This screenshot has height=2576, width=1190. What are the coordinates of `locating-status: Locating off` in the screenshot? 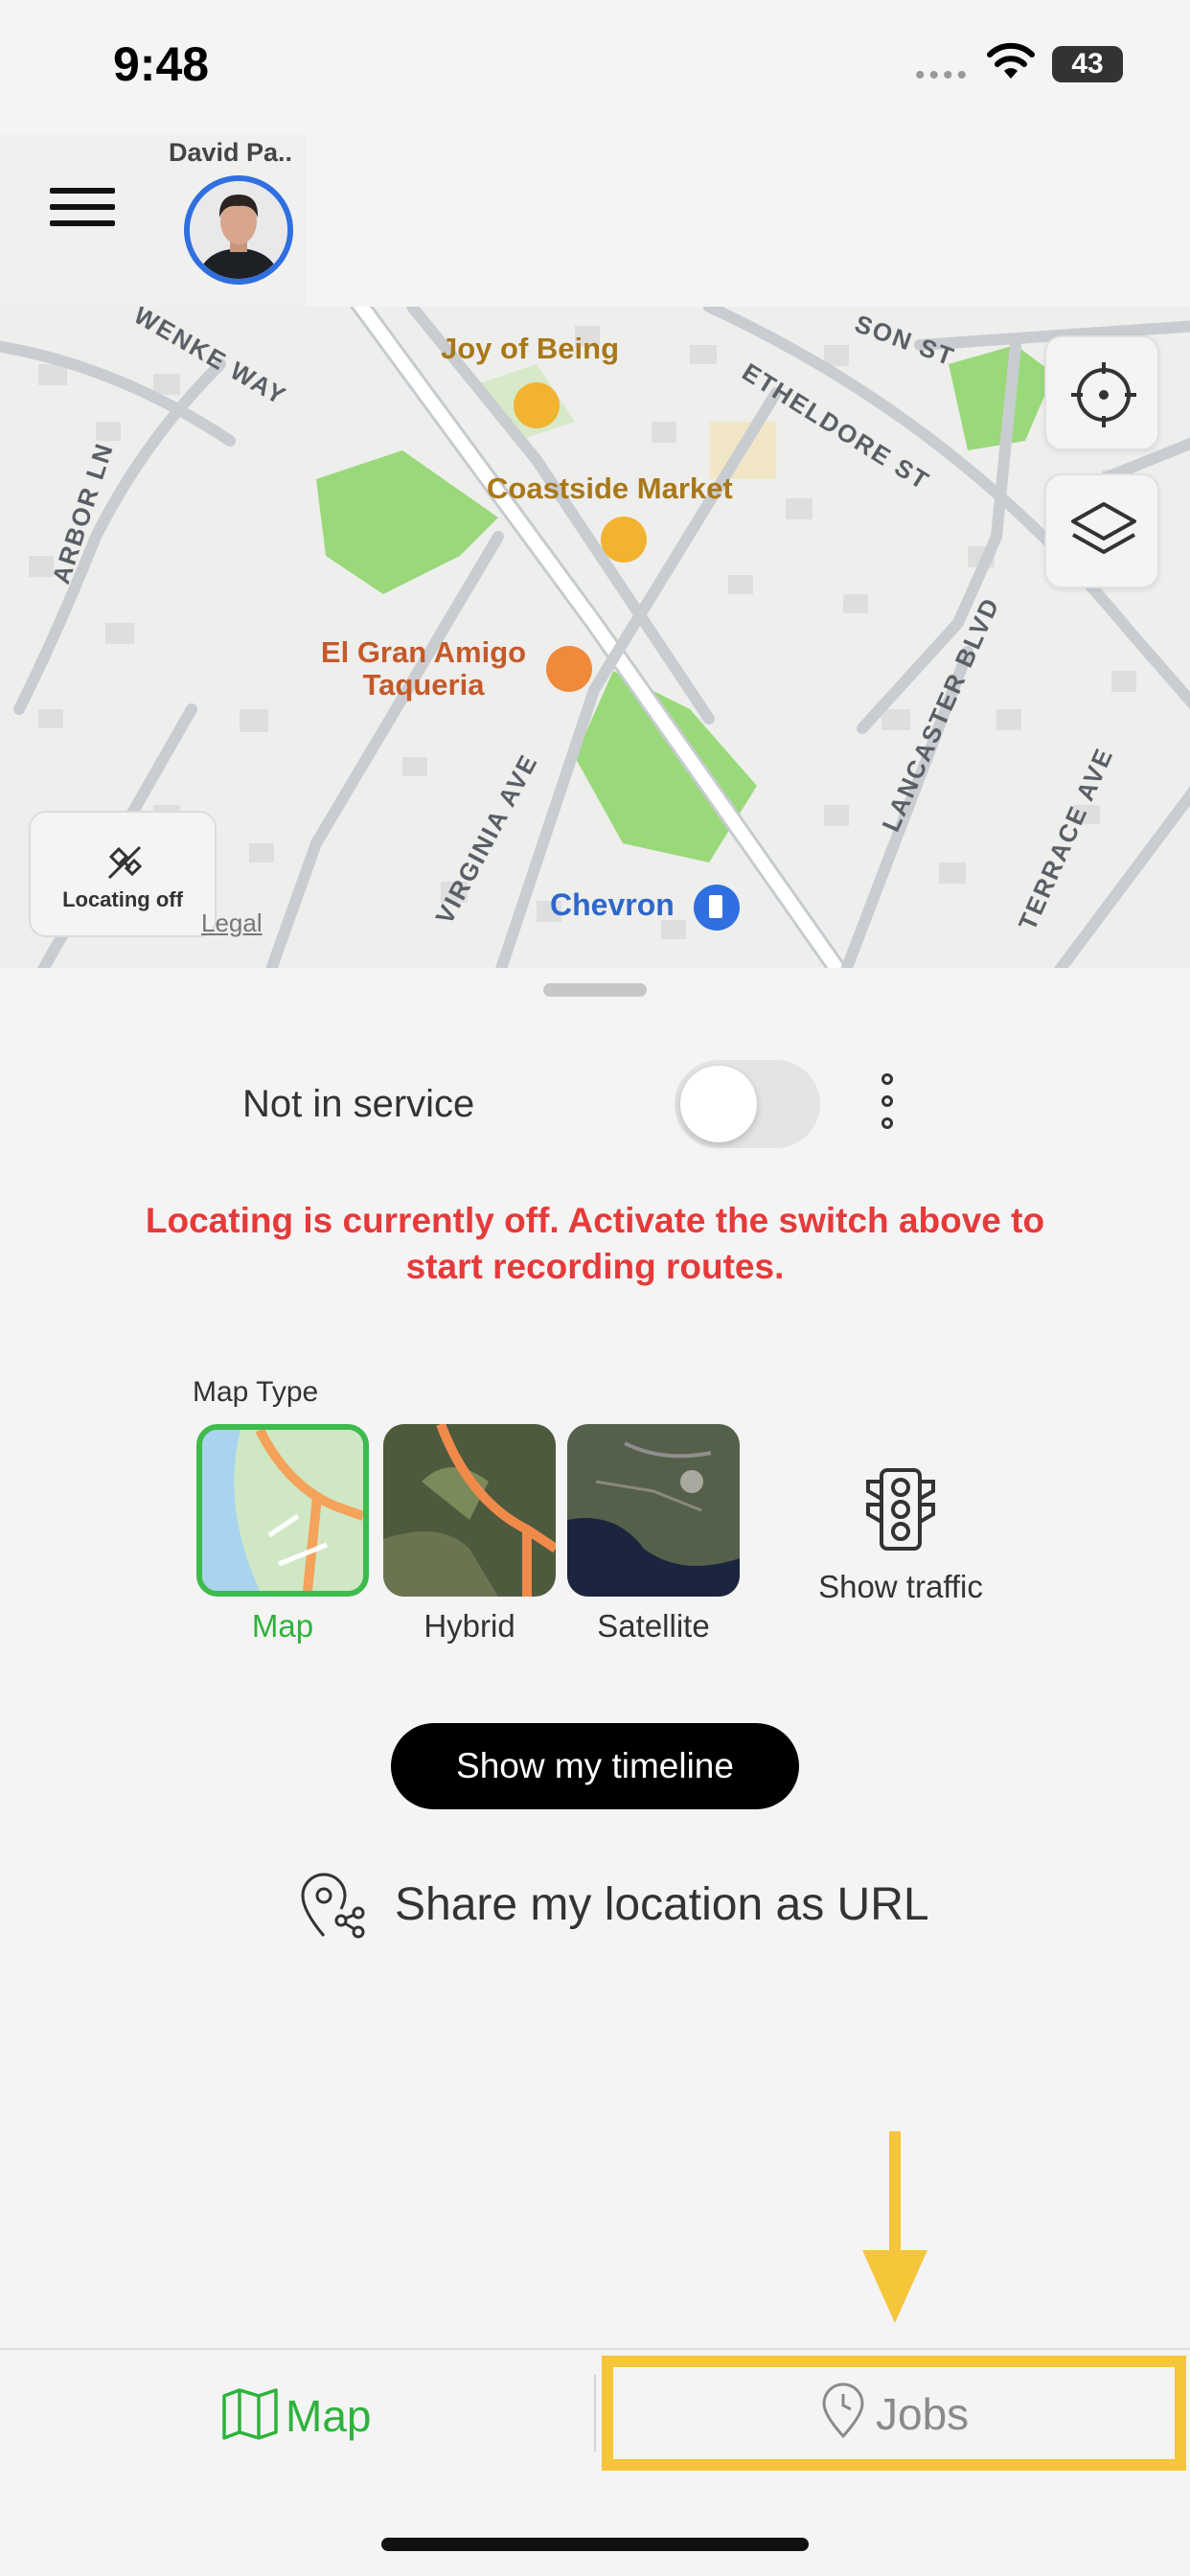 It's located at (123, 874).